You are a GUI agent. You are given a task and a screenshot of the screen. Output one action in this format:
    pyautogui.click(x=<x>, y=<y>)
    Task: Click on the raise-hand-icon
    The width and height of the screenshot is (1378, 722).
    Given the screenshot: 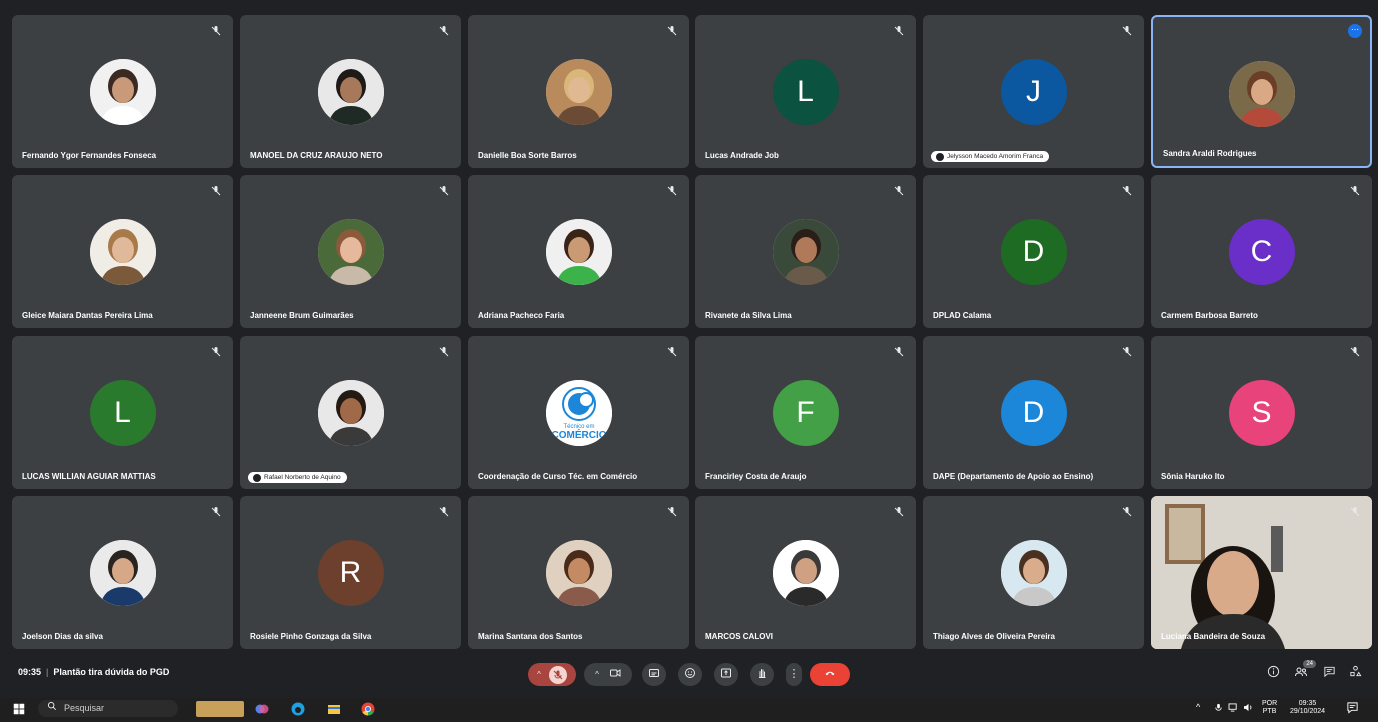 What is the action you would take?
    pyautogui.click(x=762, y=674)
    